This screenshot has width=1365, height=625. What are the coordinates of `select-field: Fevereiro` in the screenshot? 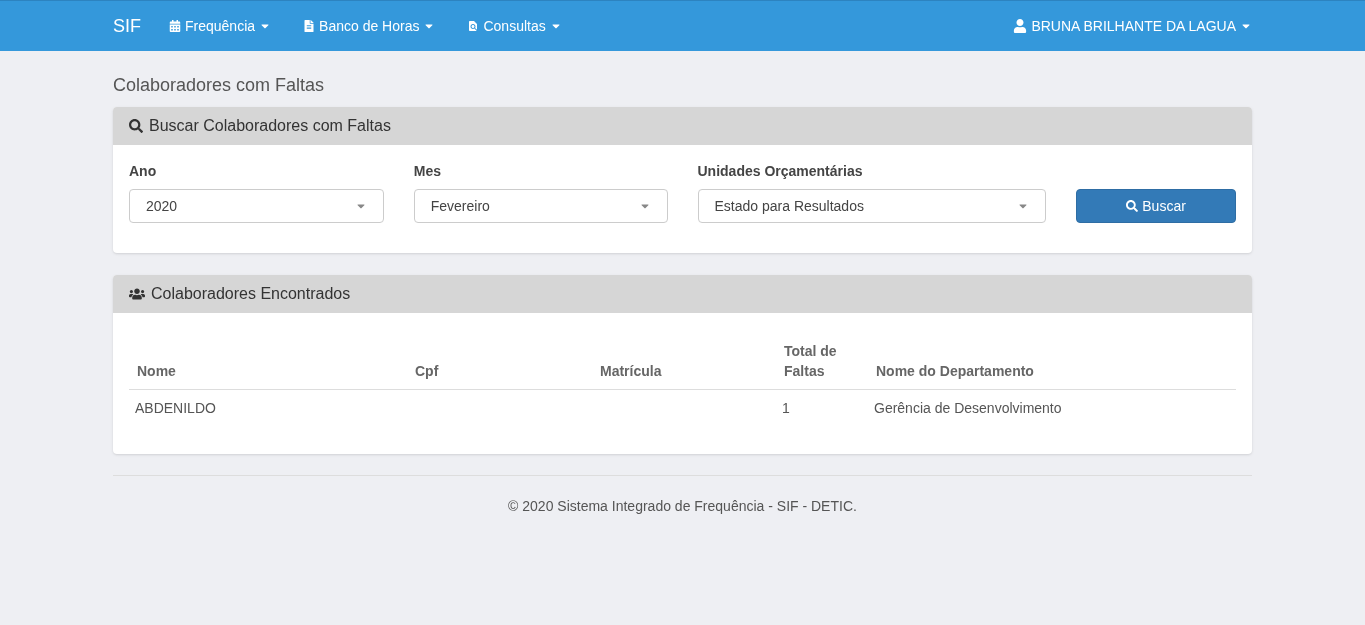 It's located at (540, 206).